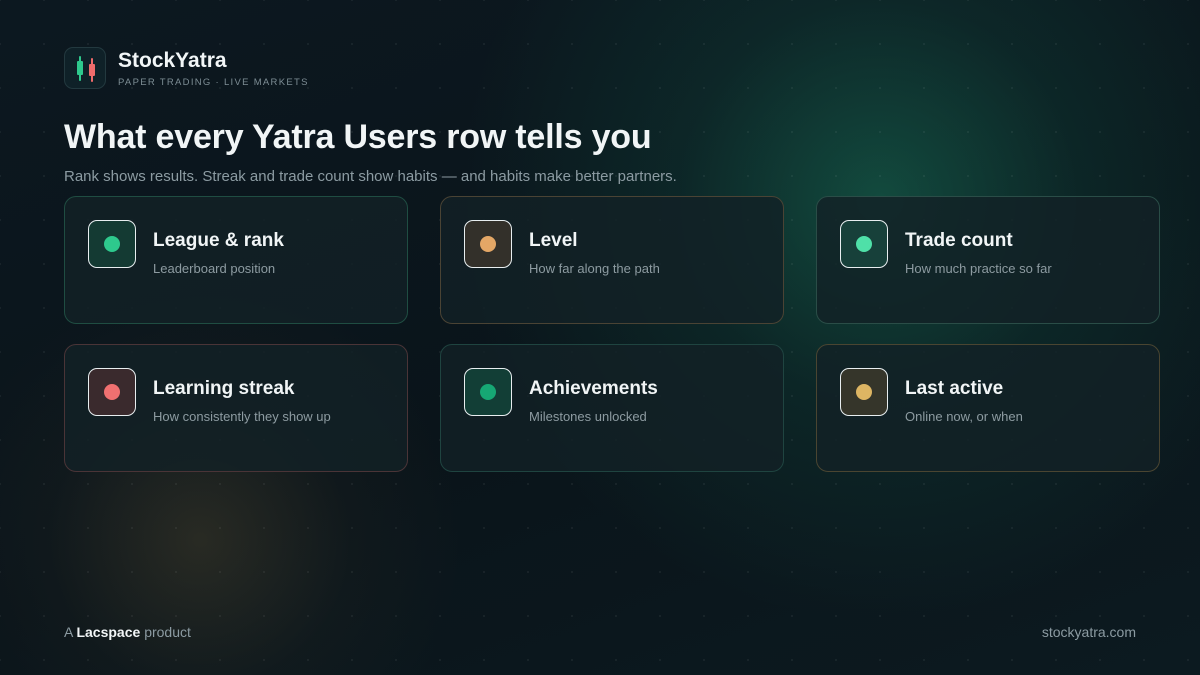 This screenshot has height=675, width=1200. What do you see at coordinates (959, 240) in the screenshot?
I see `card-label: Trade count` at bounding box center [959, 240].